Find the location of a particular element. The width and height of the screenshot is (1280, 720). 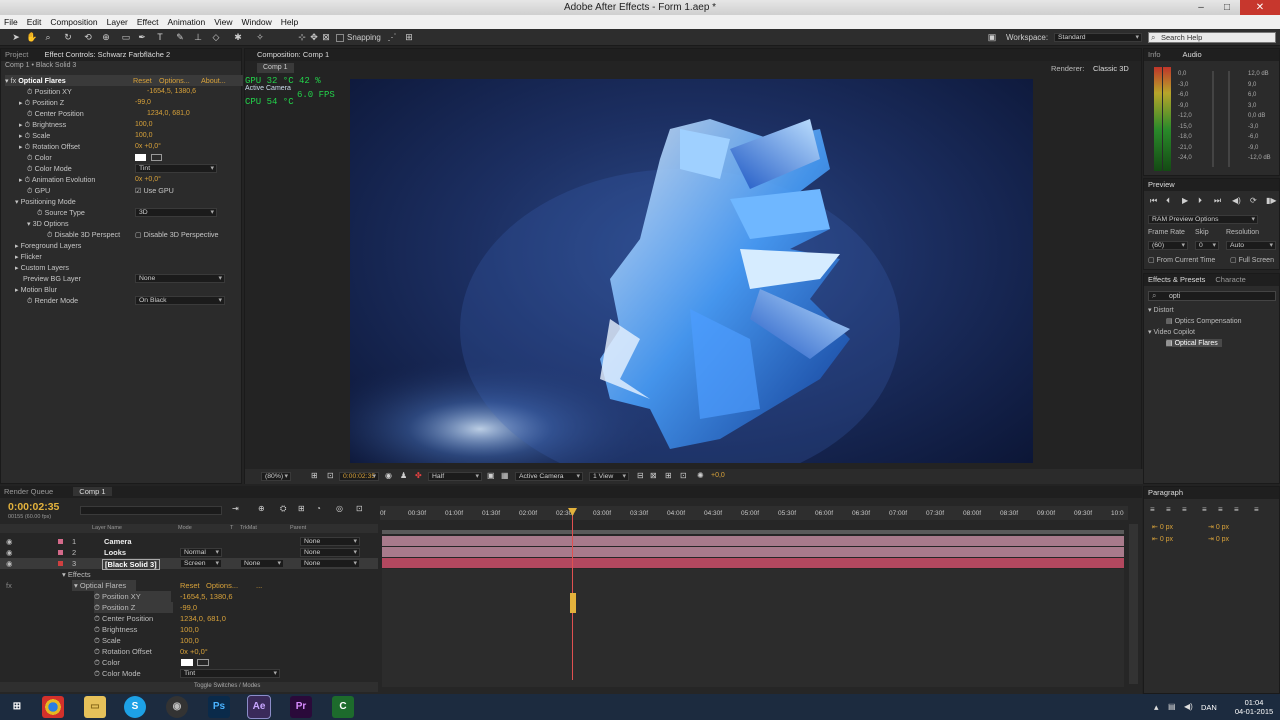

prop-brightness-value: 100,0 is located at coordinates (144, 124).